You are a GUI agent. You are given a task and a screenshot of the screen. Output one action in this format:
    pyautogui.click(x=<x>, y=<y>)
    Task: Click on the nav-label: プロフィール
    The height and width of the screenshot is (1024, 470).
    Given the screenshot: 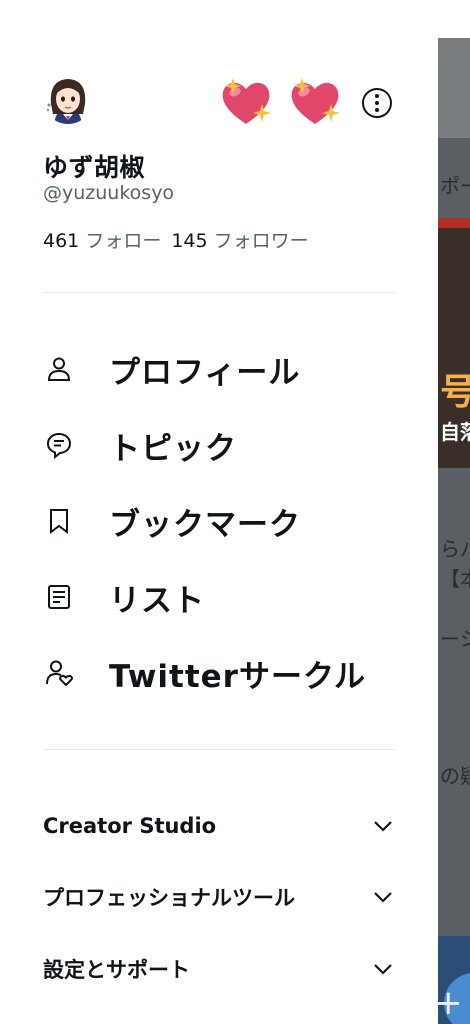 What is the action you would take?
    pyautogui.click(x=205, y=372)
    